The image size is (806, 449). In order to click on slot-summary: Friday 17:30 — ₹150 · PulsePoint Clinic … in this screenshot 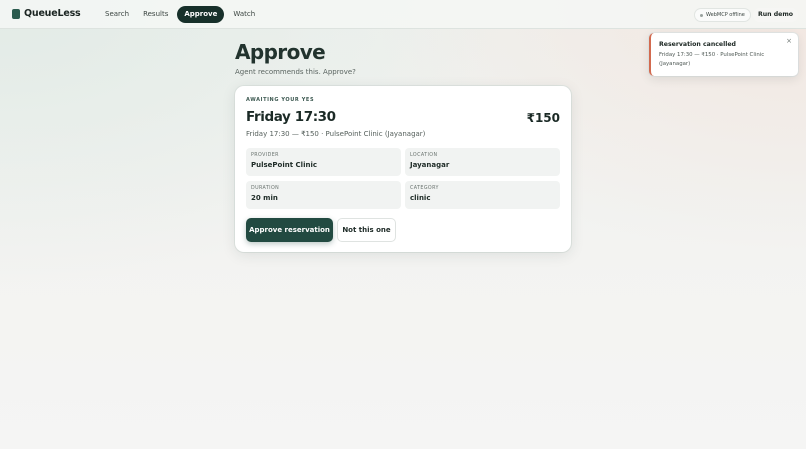, I will do `click(336, 134)`.